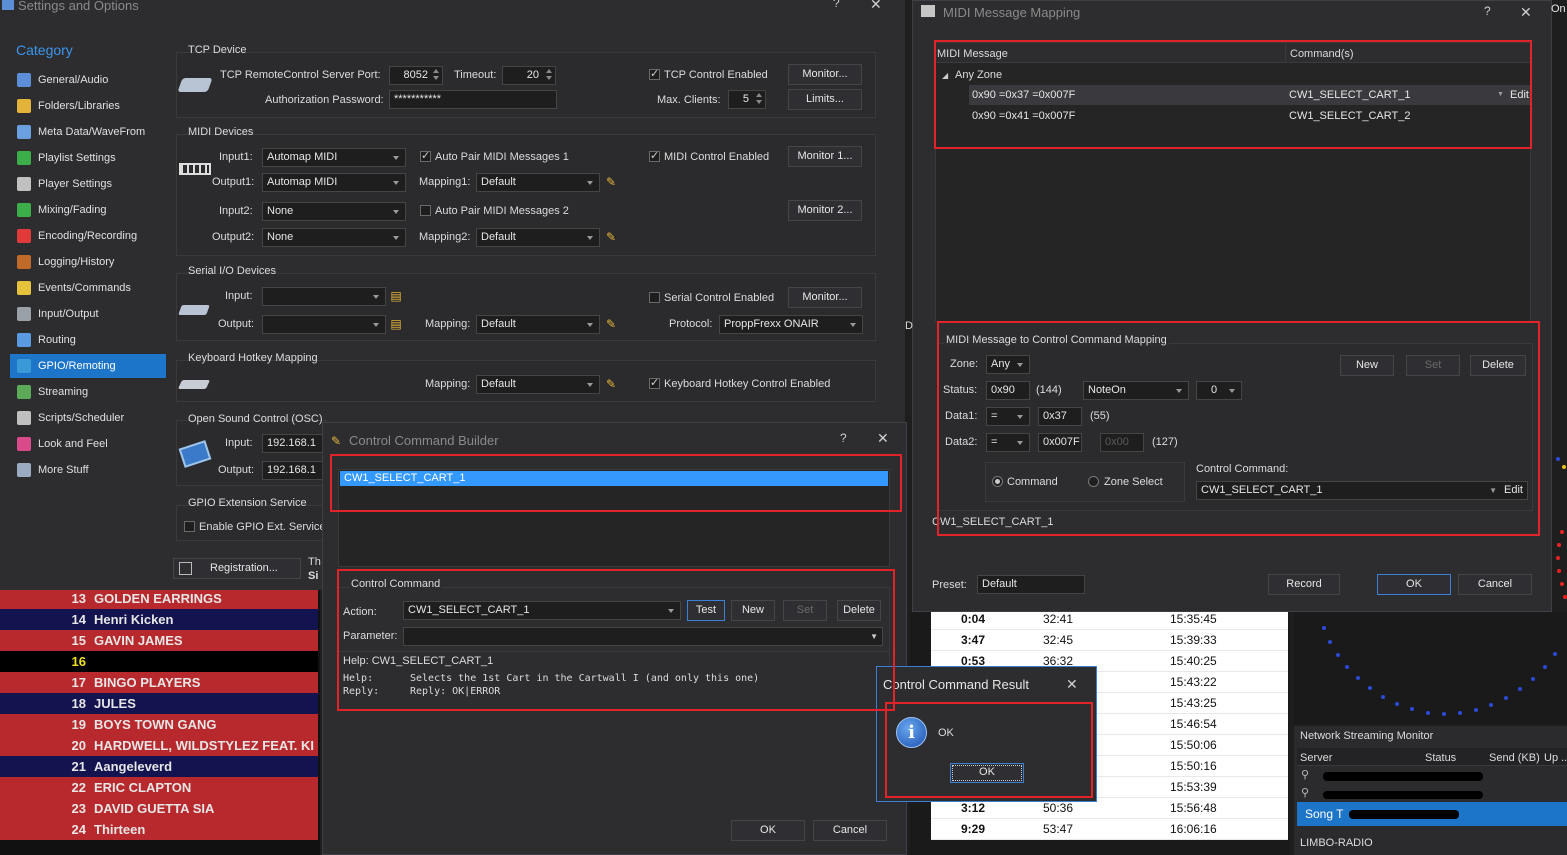 The height and width of the screenshot is (855, 1567). Describe the element at coordinates (159, 724) in the screenshot. I see `table-row: 19 BOYS TOWN GANG` at that location.